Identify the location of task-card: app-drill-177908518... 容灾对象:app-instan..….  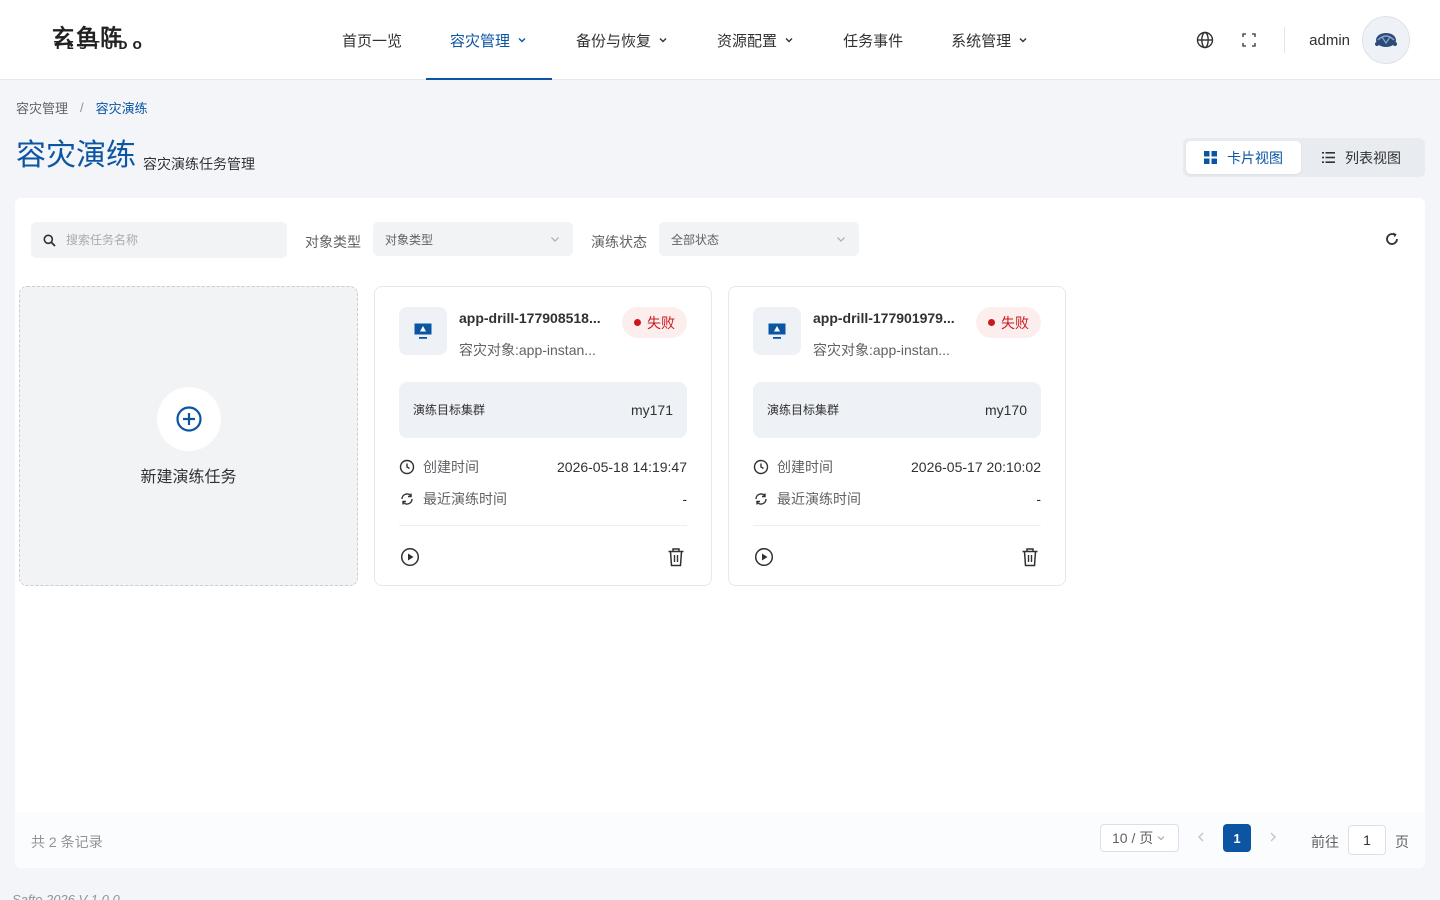
(543, 436).